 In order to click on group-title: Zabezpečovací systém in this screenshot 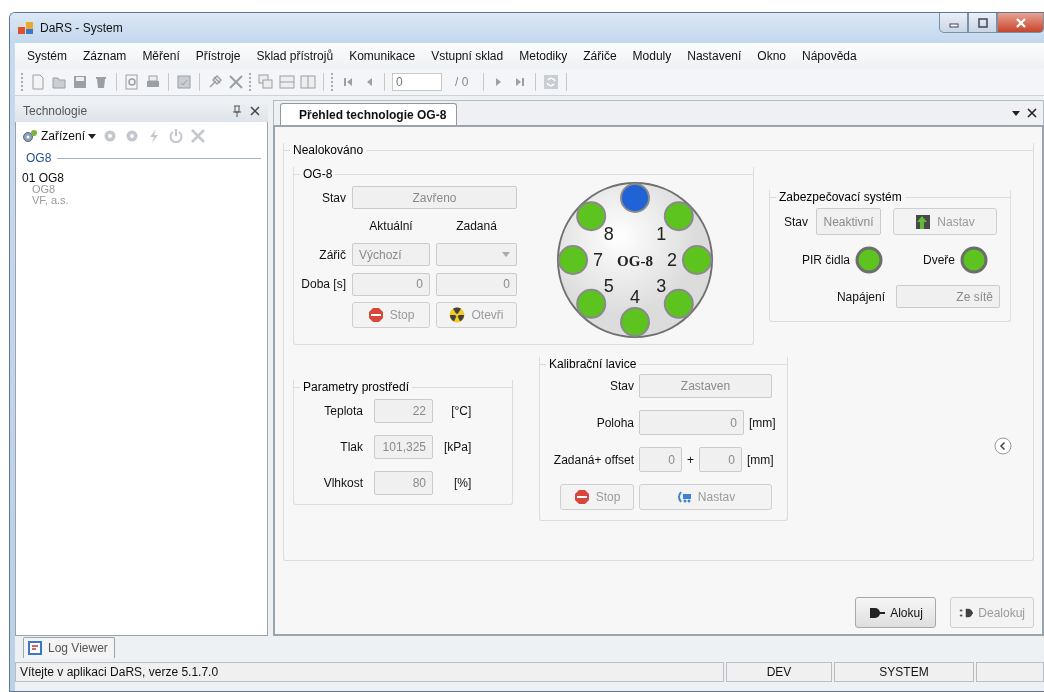, I will do `click(840, 197)`.